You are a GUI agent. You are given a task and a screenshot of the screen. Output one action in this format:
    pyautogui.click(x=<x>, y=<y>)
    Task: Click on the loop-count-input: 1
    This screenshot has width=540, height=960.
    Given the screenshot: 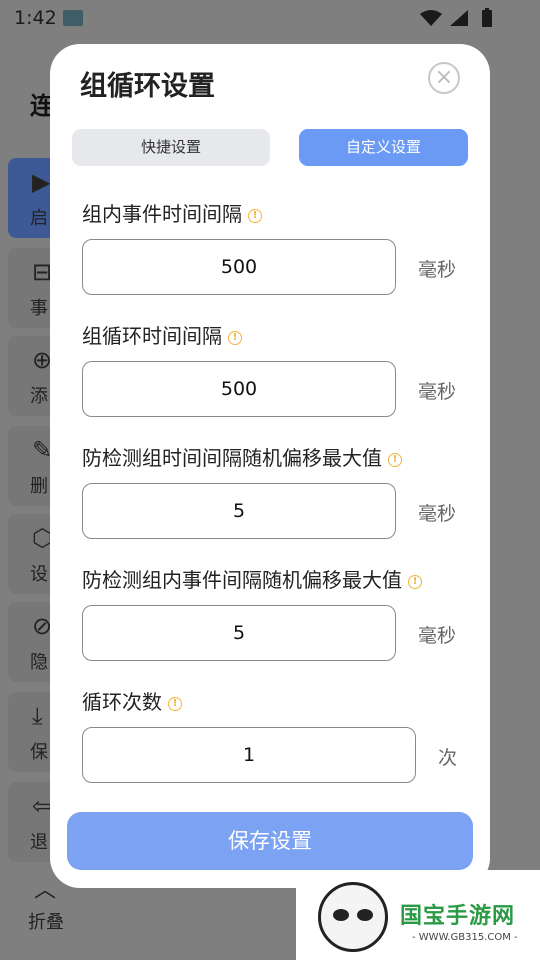 What is the action you would take?
    pyautogui.click(x=249, y=755)
    